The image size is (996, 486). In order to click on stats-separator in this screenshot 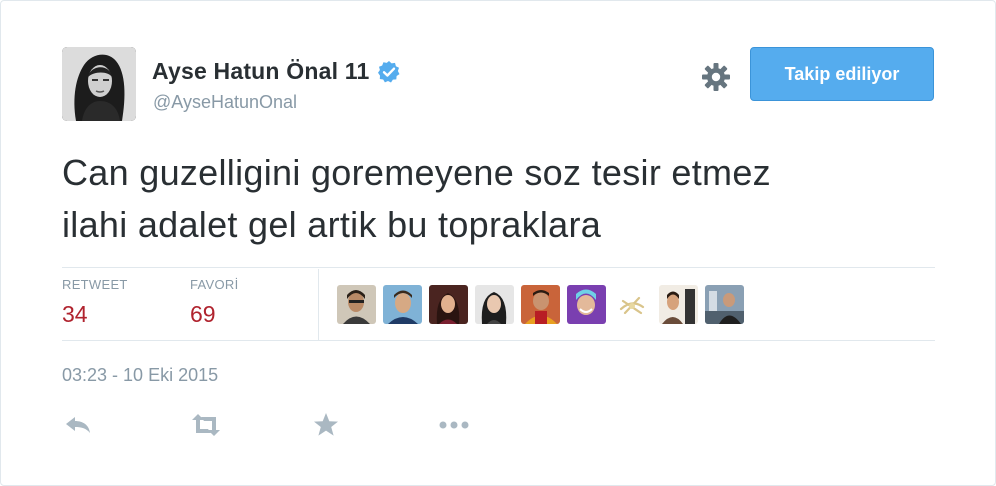, I will do `click(318, 304)`.